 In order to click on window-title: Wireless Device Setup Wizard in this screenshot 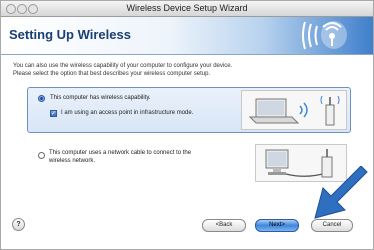, I will do `click(187, 8)`.